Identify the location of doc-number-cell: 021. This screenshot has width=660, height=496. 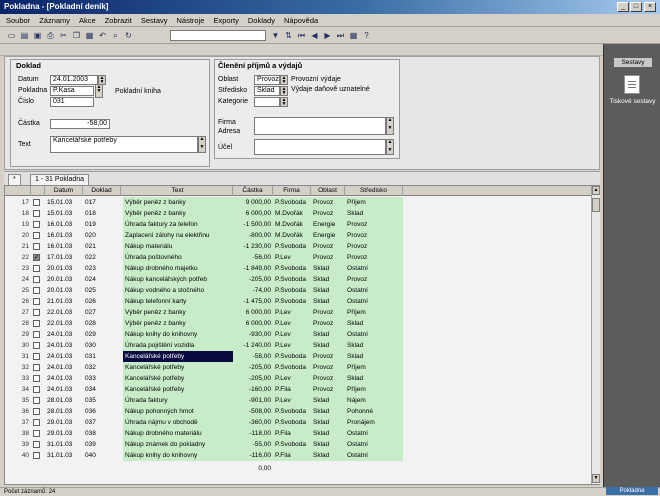
(102, 246).